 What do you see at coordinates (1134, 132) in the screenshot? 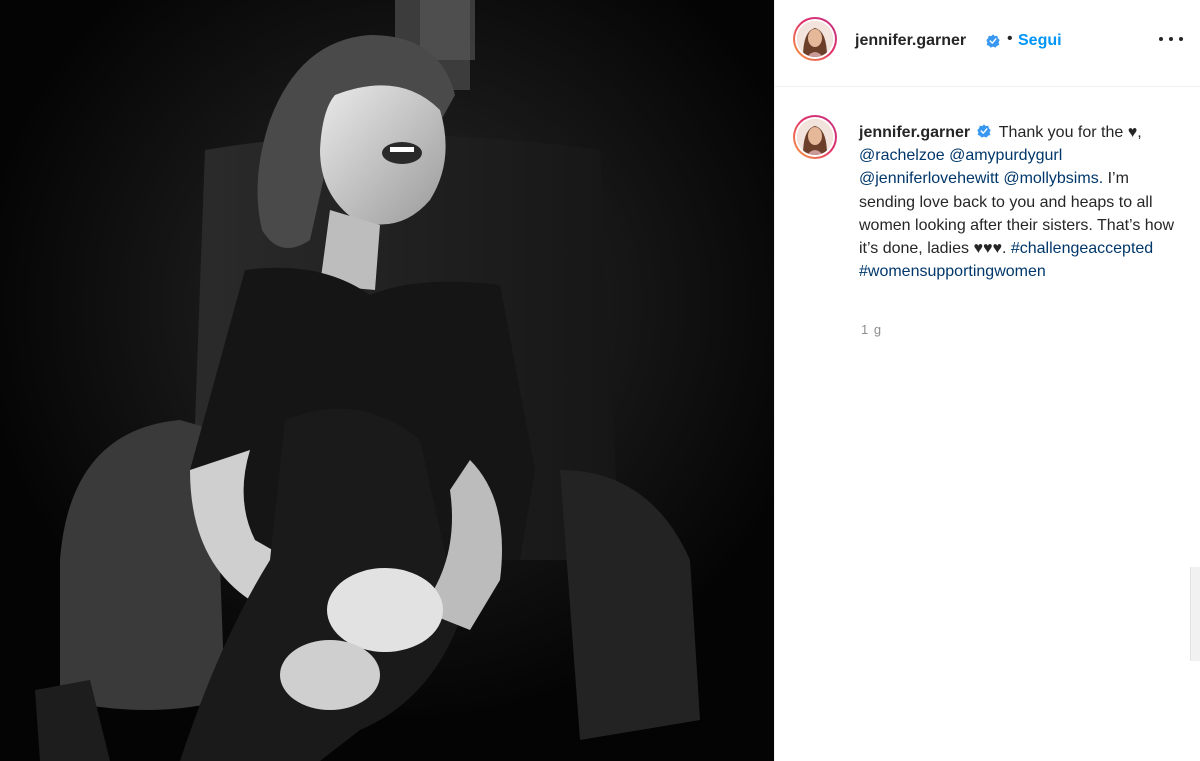
I see `heart-emoji: ♥,` at bounding box center [1134, 132].